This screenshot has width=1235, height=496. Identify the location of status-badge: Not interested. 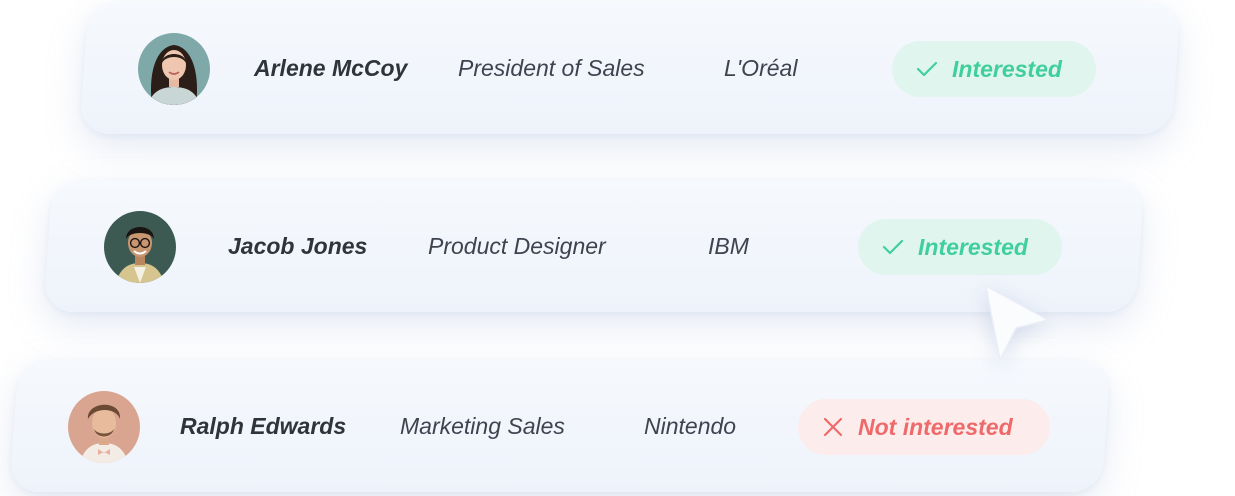
(924, 427).